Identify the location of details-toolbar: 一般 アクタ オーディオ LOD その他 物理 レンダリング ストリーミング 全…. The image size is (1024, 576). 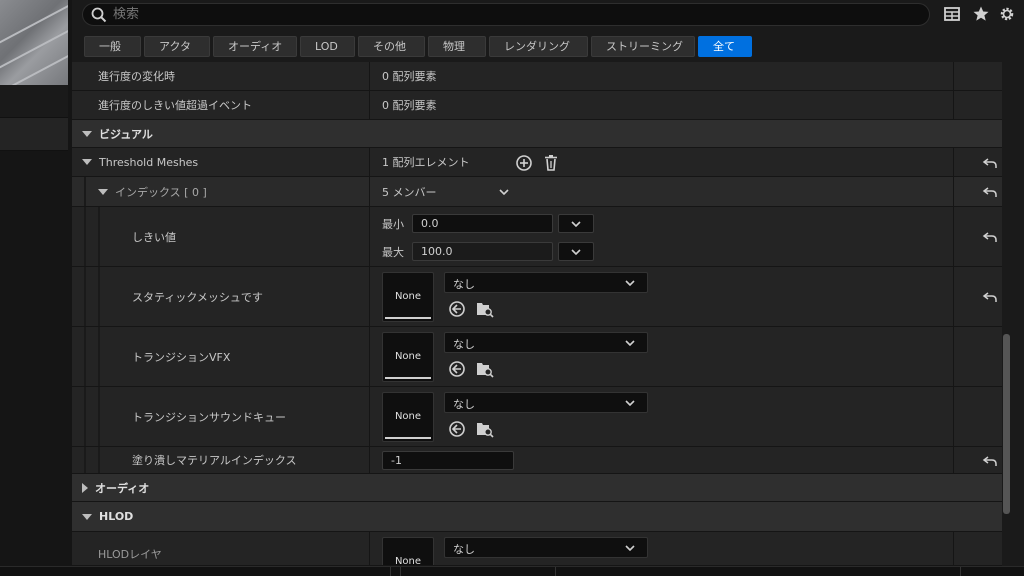
(548, 31).